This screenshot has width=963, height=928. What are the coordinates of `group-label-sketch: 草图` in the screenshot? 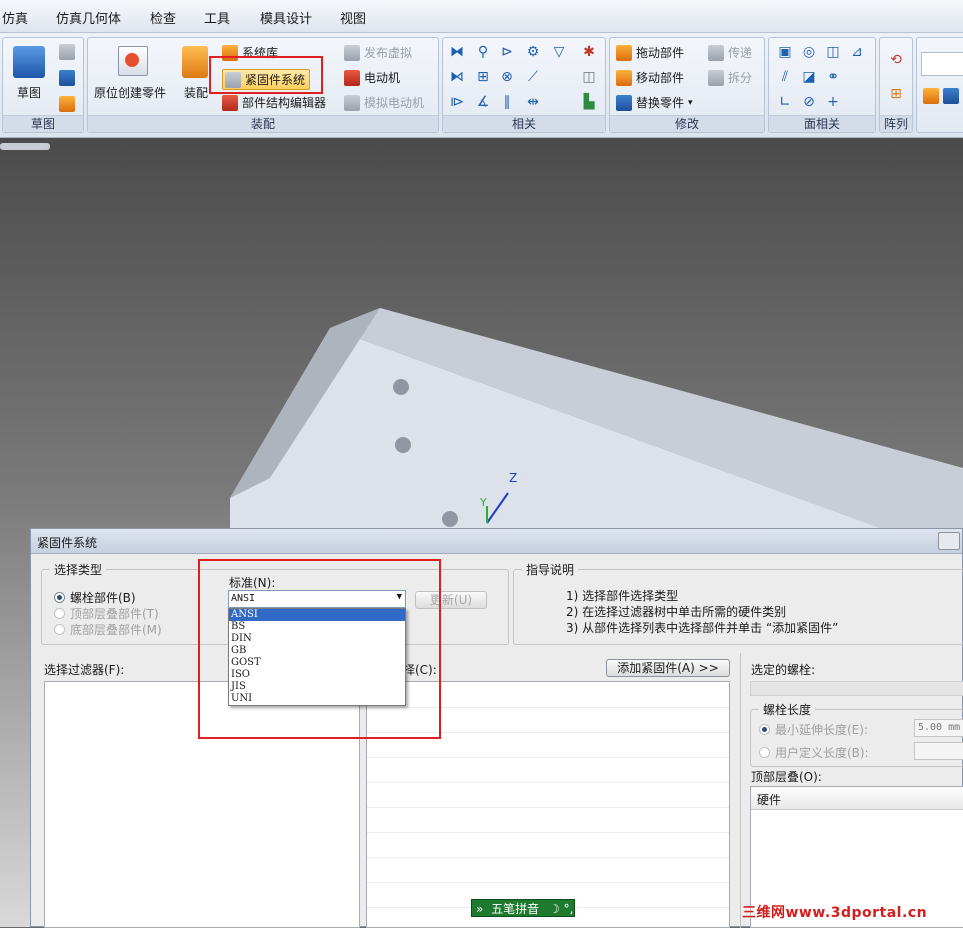 It's located at (43, 123).